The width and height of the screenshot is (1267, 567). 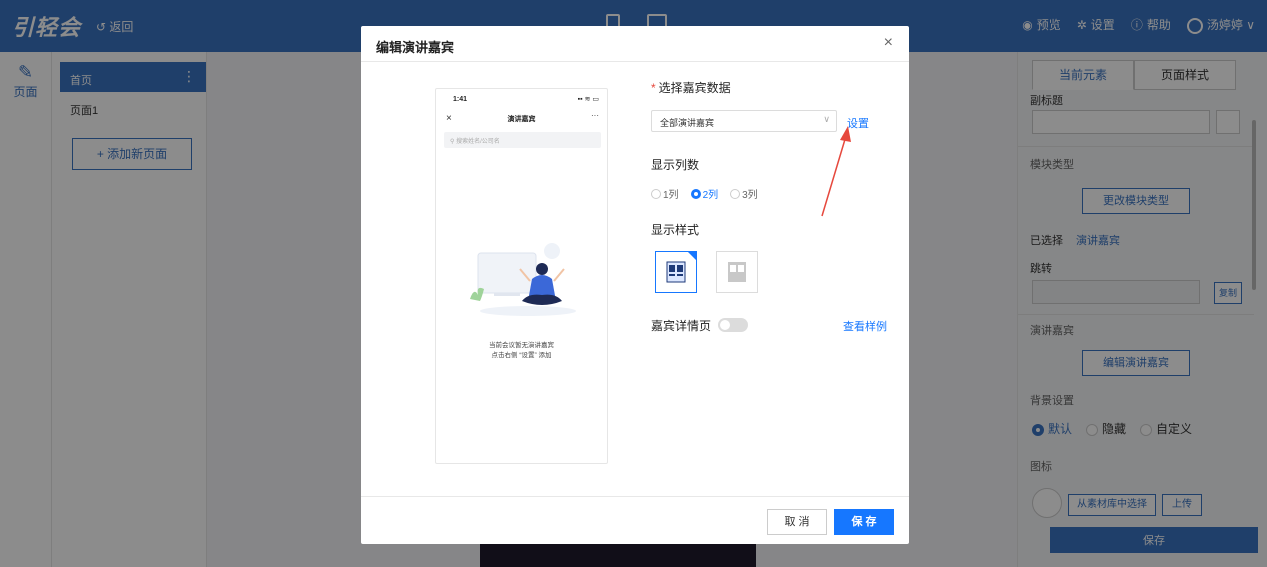 What do you see at coordinates (675, 230) in the screenshot?
I see `style-label: 显示样式` at bounding box center [675, 230].